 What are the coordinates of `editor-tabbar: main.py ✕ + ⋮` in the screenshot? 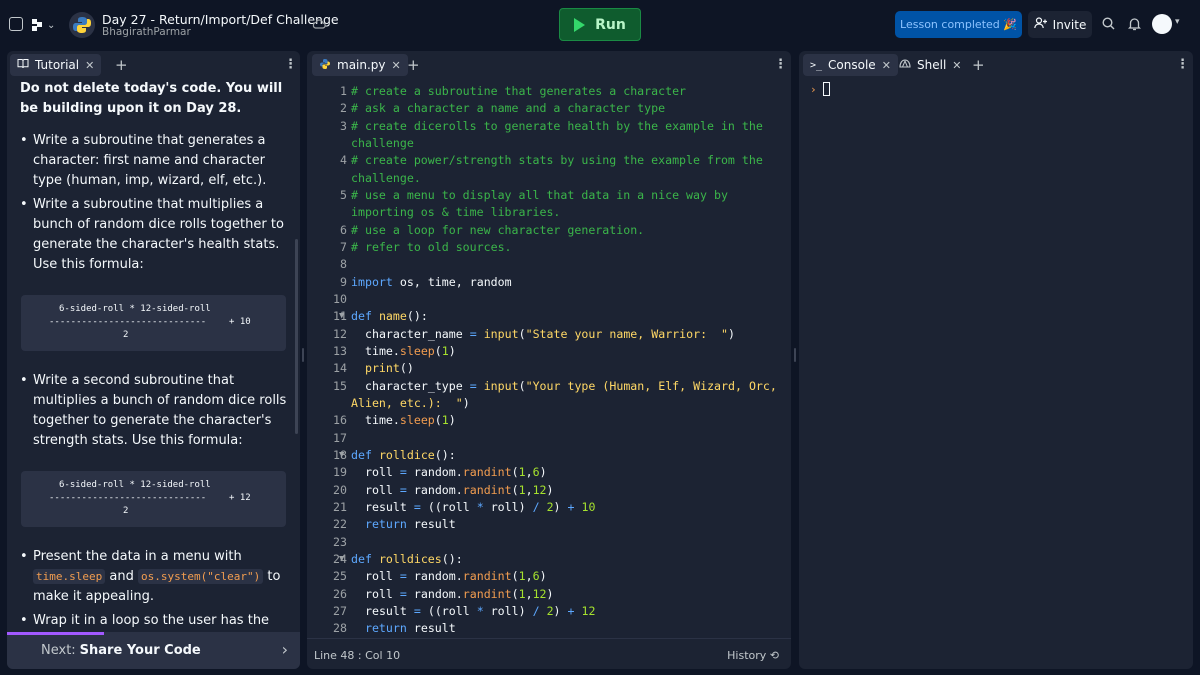 It's located at (549, 64).